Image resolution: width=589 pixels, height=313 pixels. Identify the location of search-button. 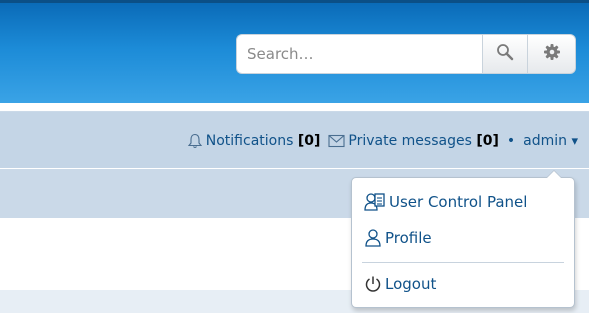
(505, 54).